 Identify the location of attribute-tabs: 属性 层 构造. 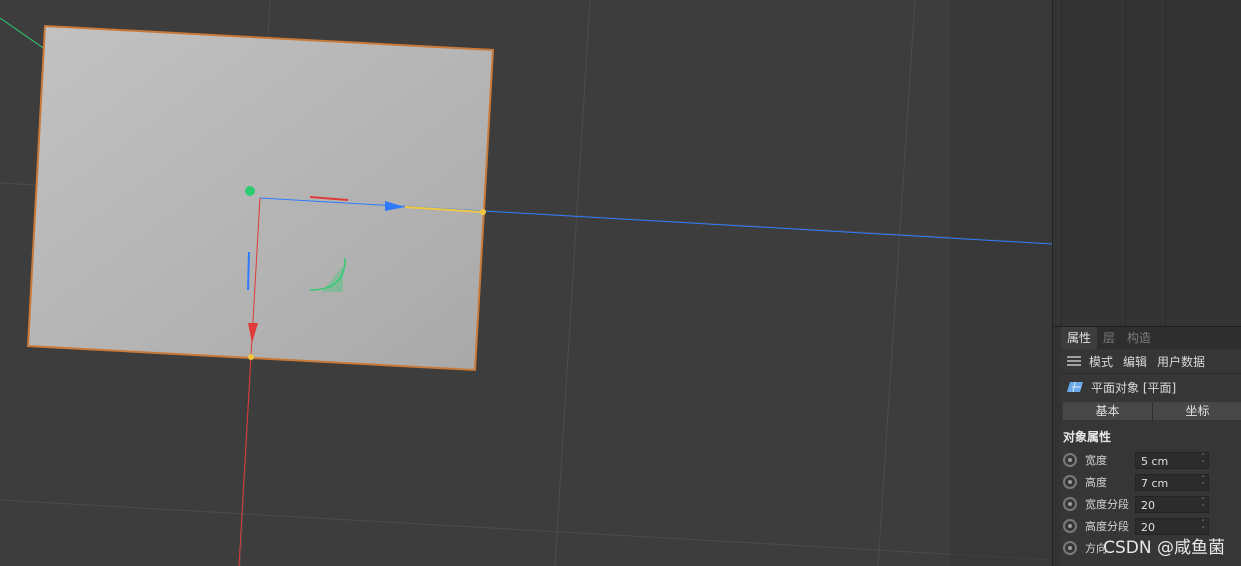
(1151, 338).